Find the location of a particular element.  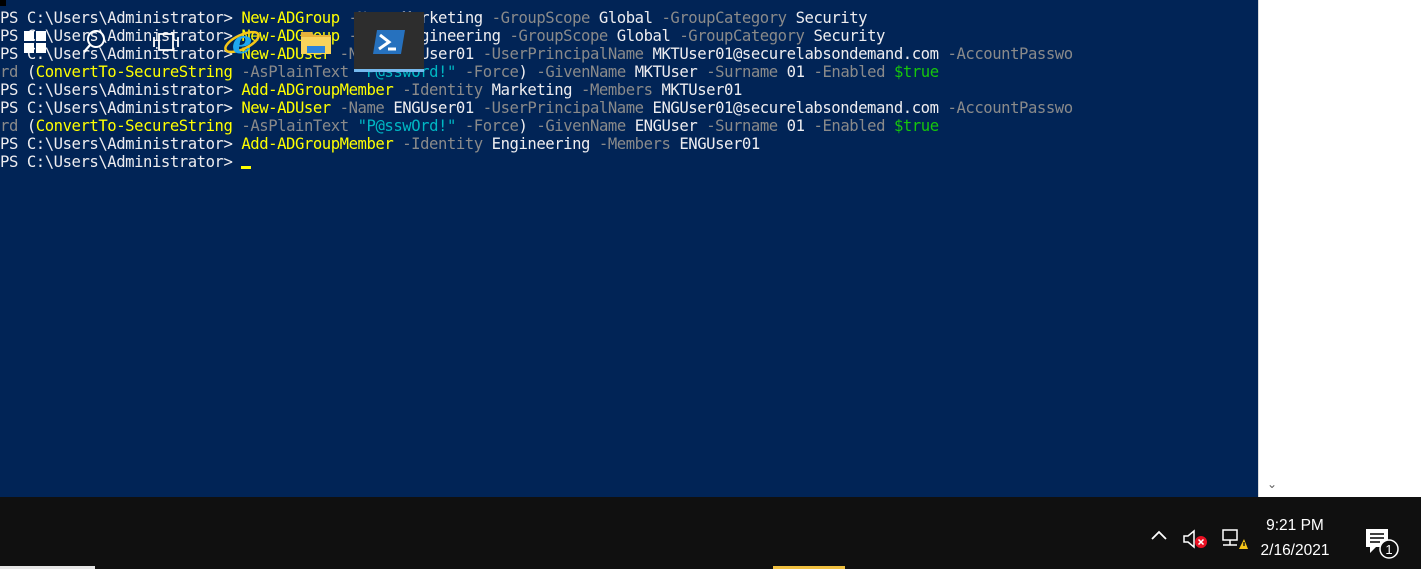

internet-explorer-button: e is located at coordinates (242, 42).